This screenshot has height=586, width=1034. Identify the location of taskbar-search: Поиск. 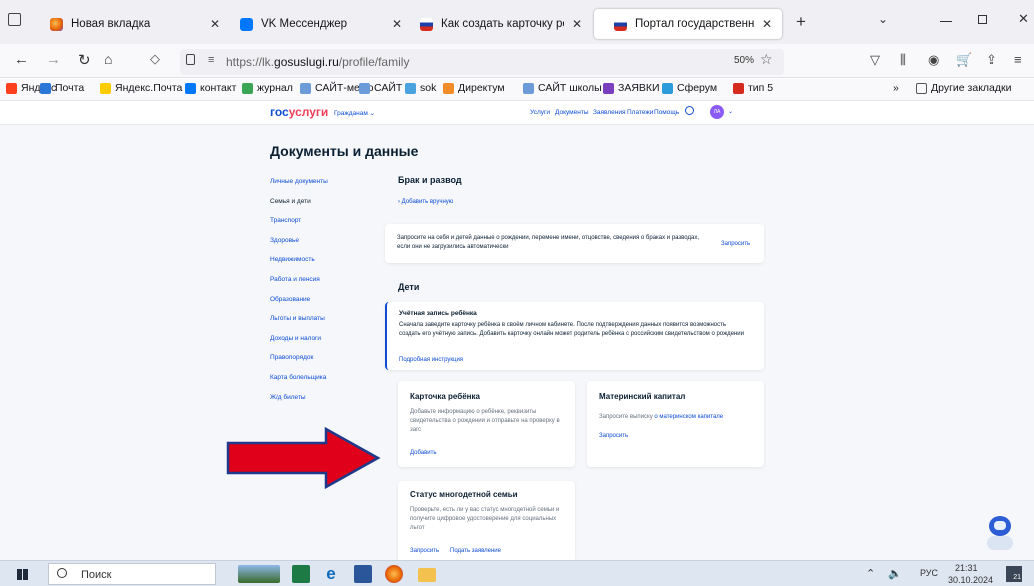
(132, 574).